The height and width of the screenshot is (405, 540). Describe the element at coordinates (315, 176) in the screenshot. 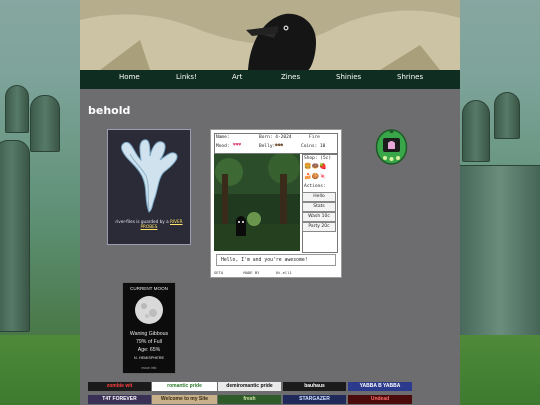

I see `shop-treat-icons: 🍰🍪🍬` at that location.